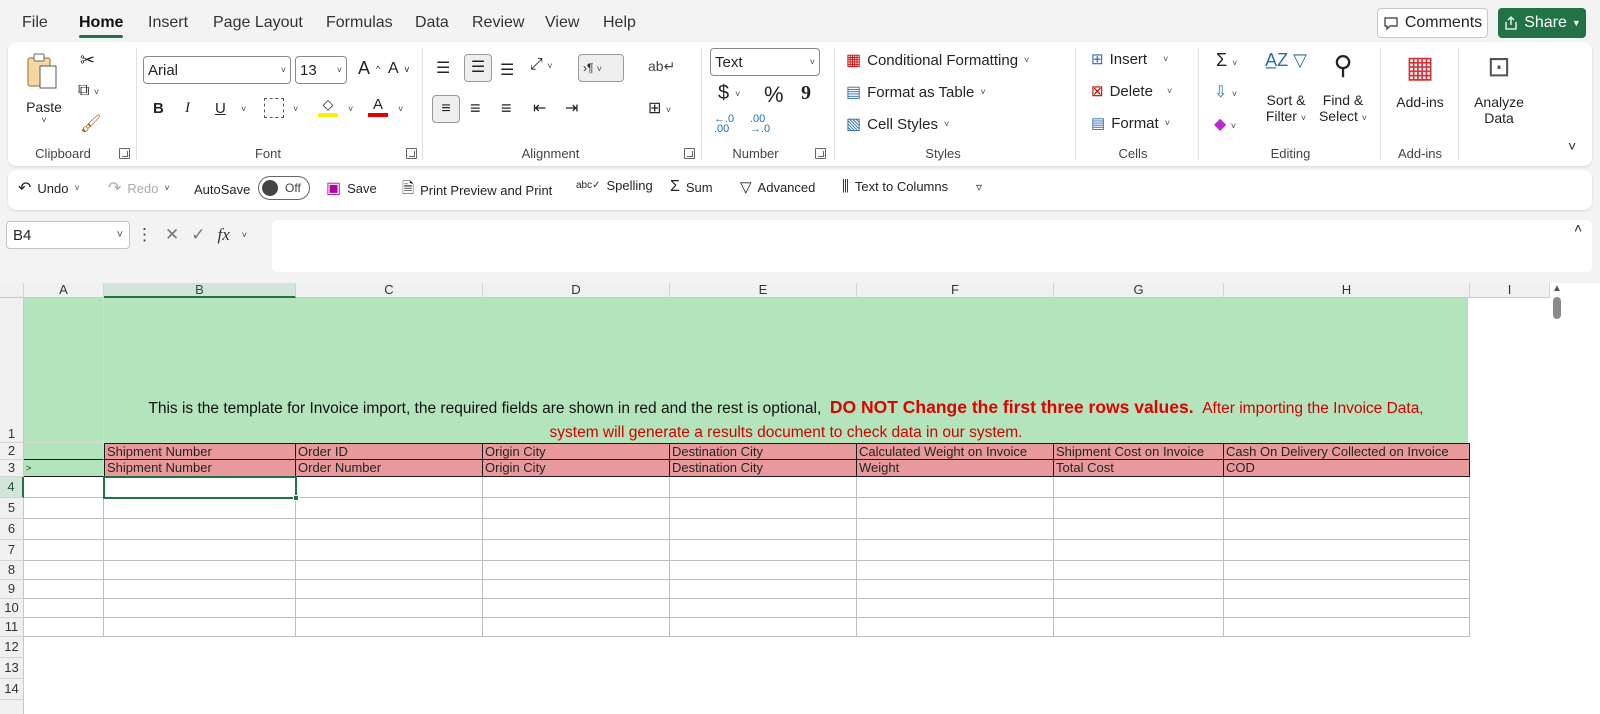  What do you see at coordinates (1557, 288) in the screenshot?
I see `scroll-up-icon: ▲` at bounding box center [1557, 288].